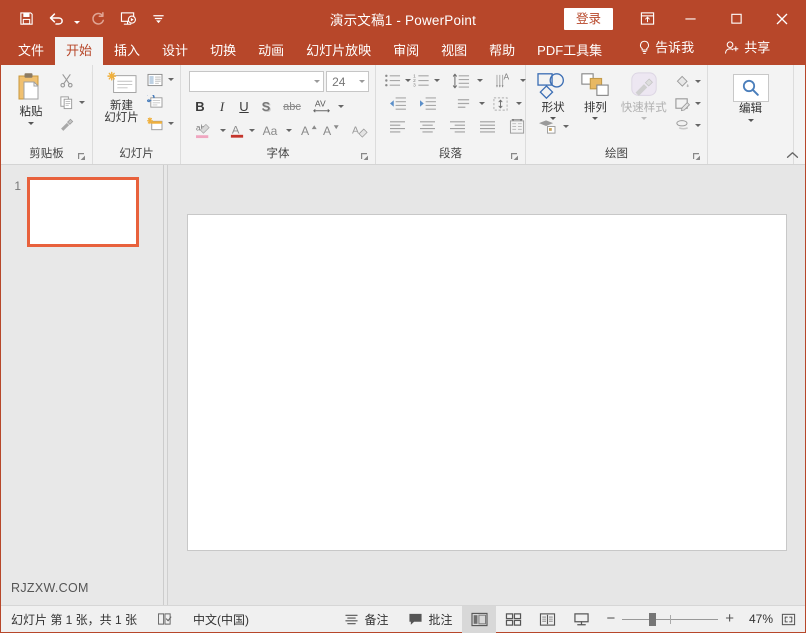 This screenshot has width=806, height=633. What do you see at coordinates (31, 51) in the screenshot?
I see `tab-file: 文件` at bounding box center [31, 51].